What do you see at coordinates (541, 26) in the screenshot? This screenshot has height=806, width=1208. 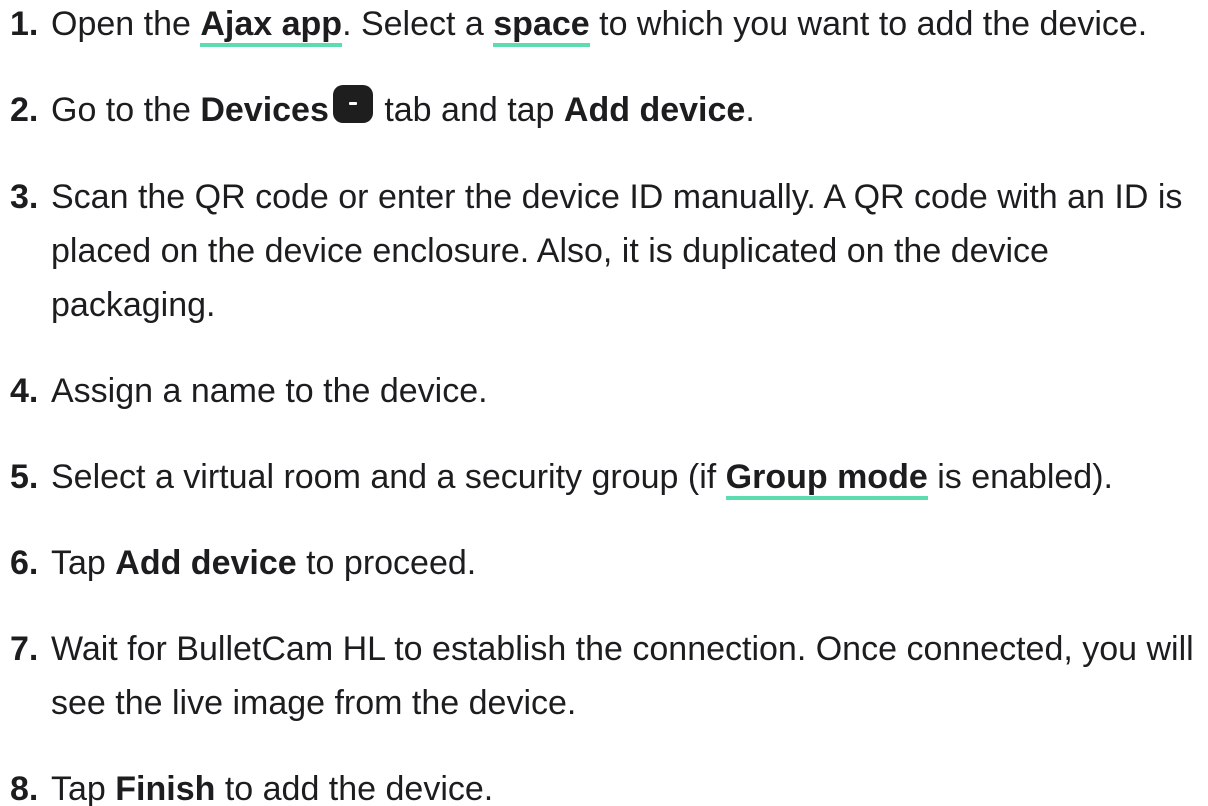 I see `space-link: space` at bounding box center [541, 26].